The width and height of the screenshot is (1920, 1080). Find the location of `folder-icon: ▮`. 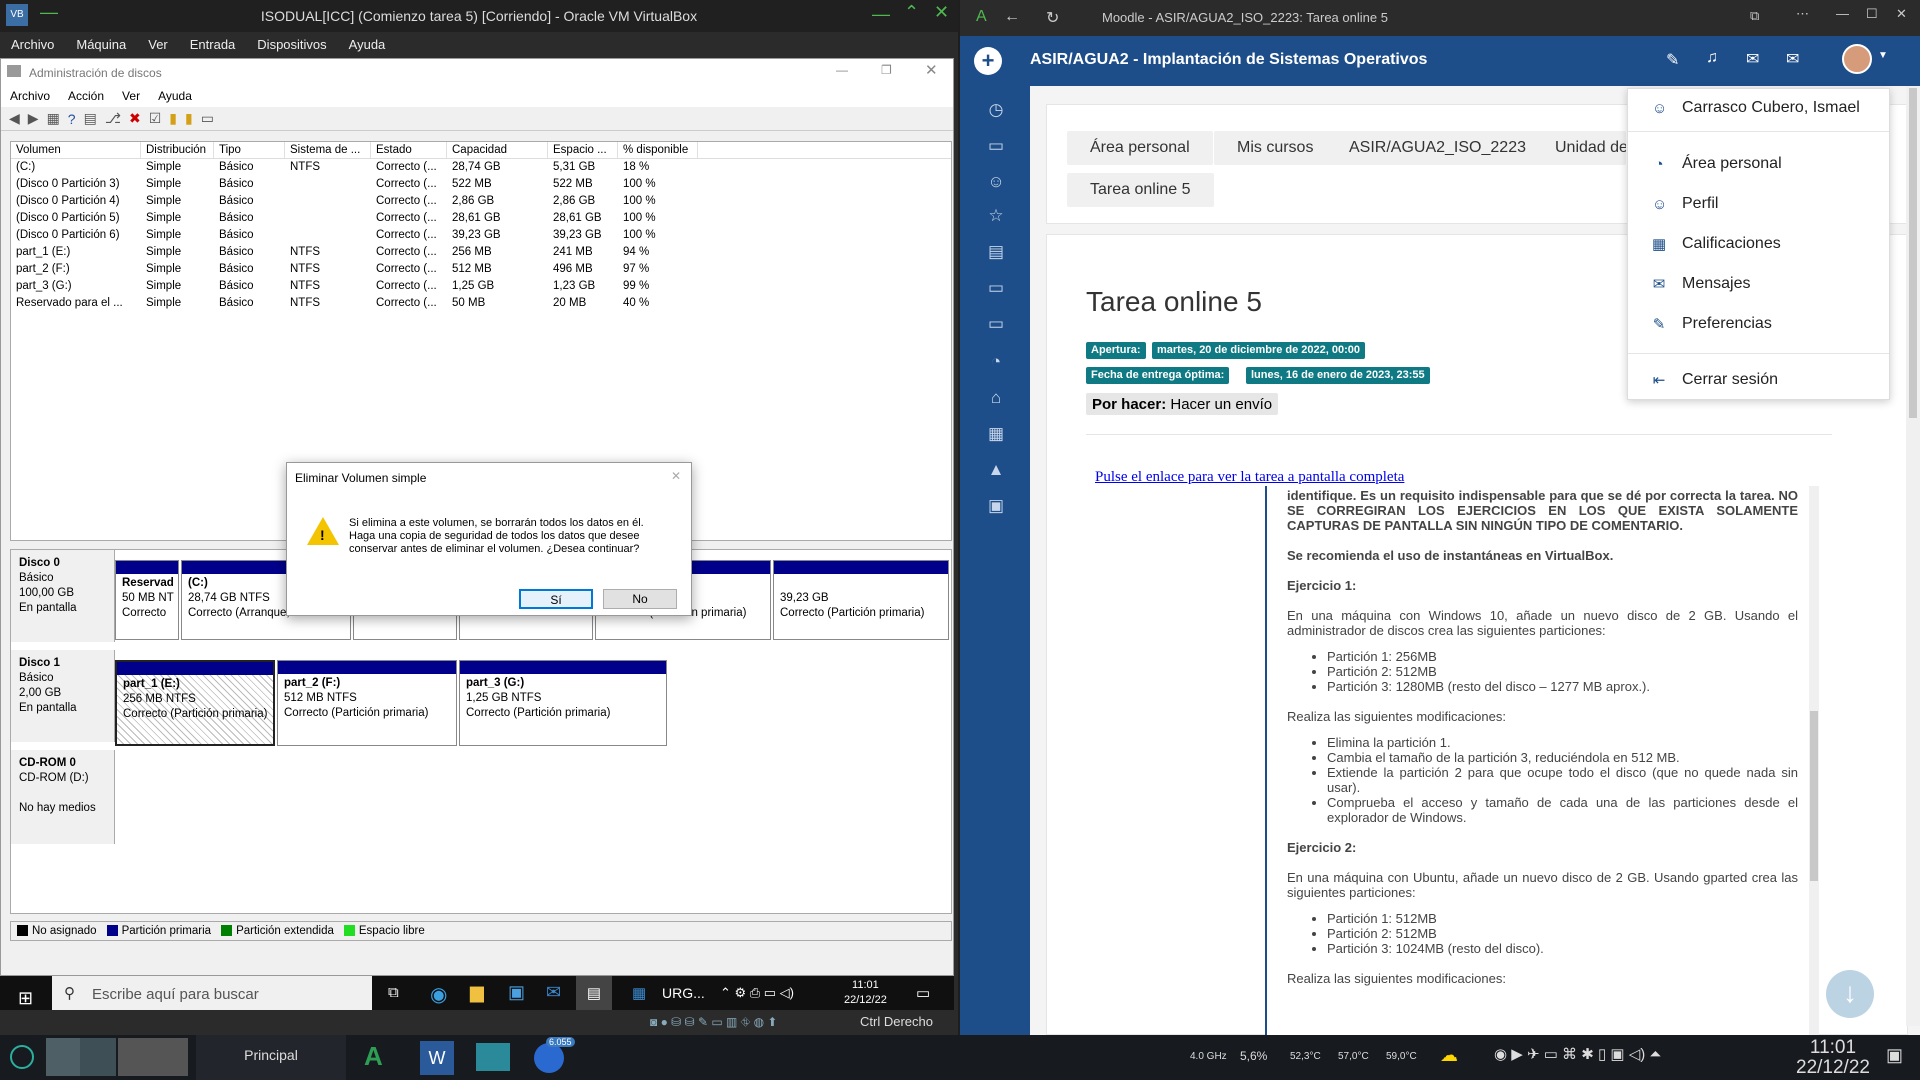

folder-icon: ▮ is located at coordinates (173, 118).